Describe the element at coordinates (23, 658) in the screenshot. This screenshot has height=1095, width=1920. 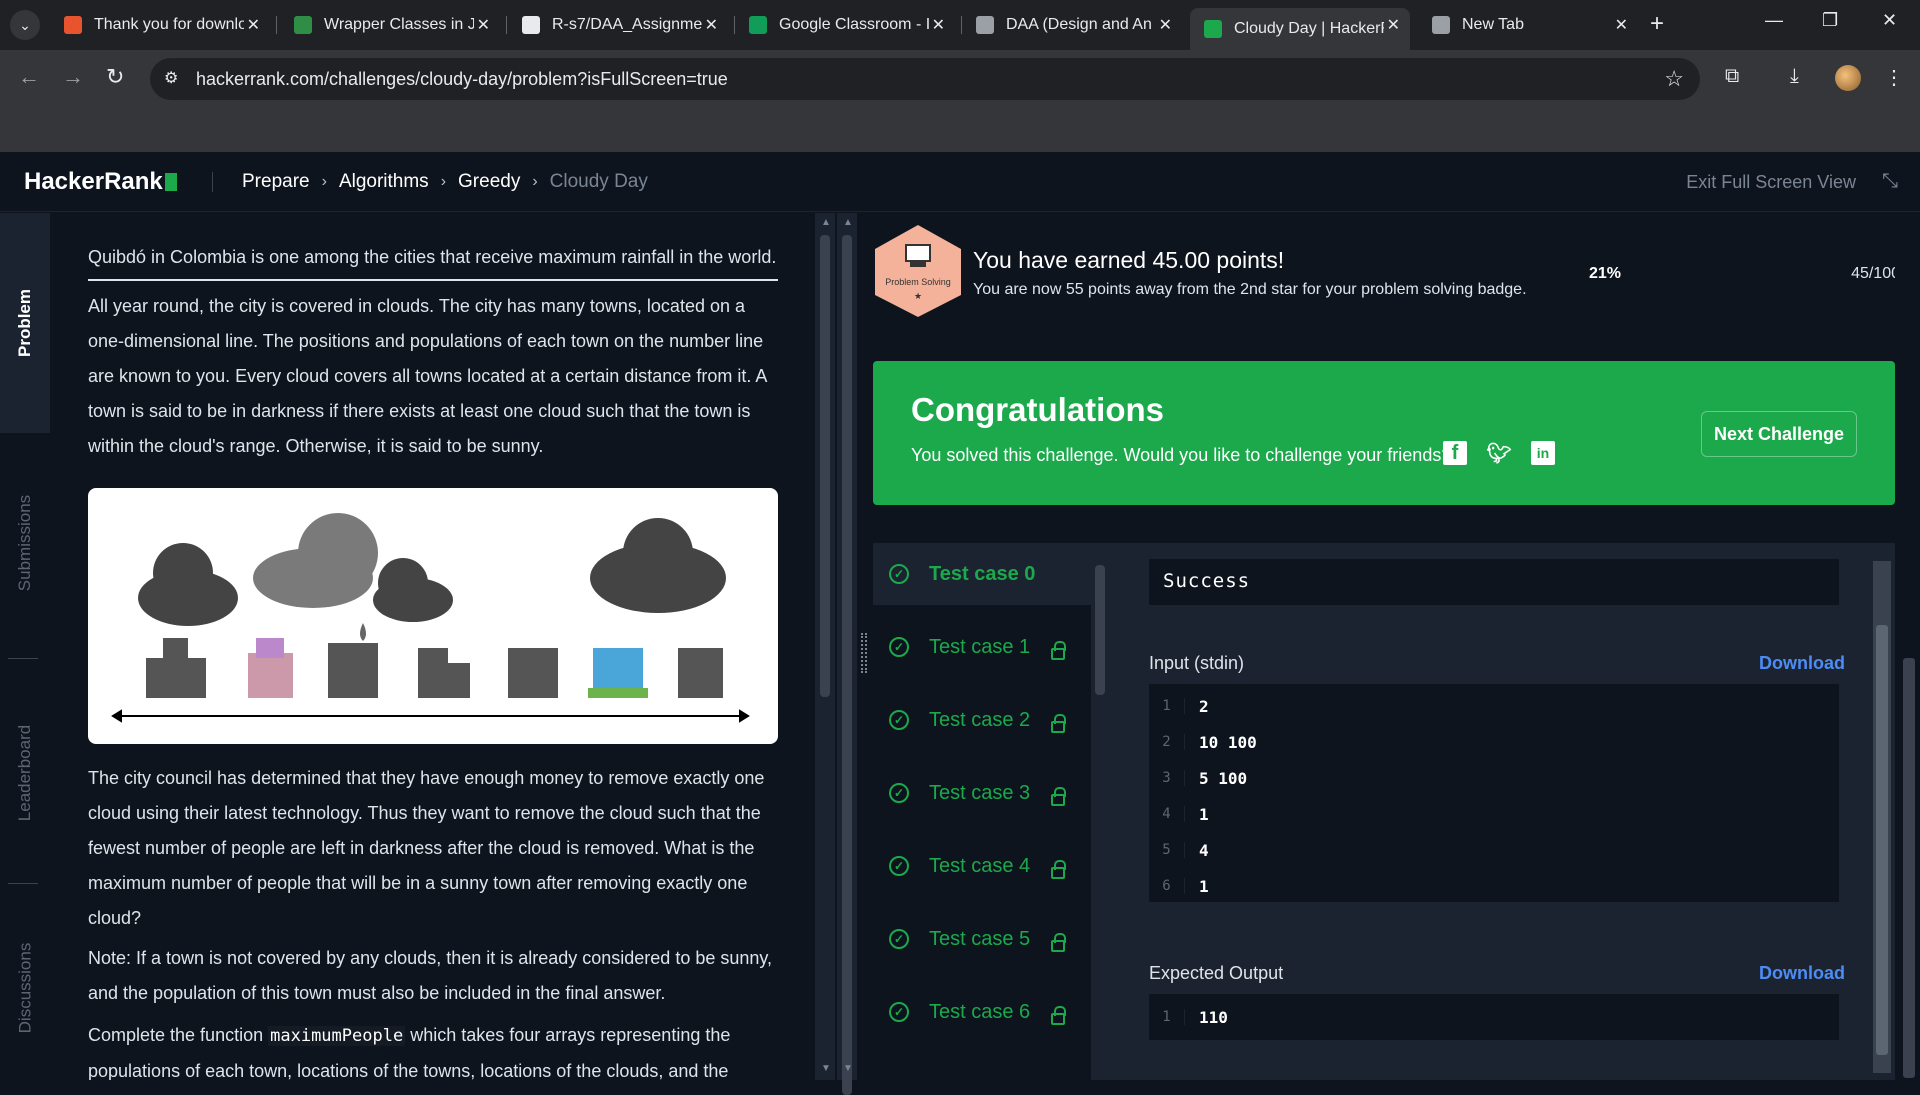
I see `tab-divider` at that location.